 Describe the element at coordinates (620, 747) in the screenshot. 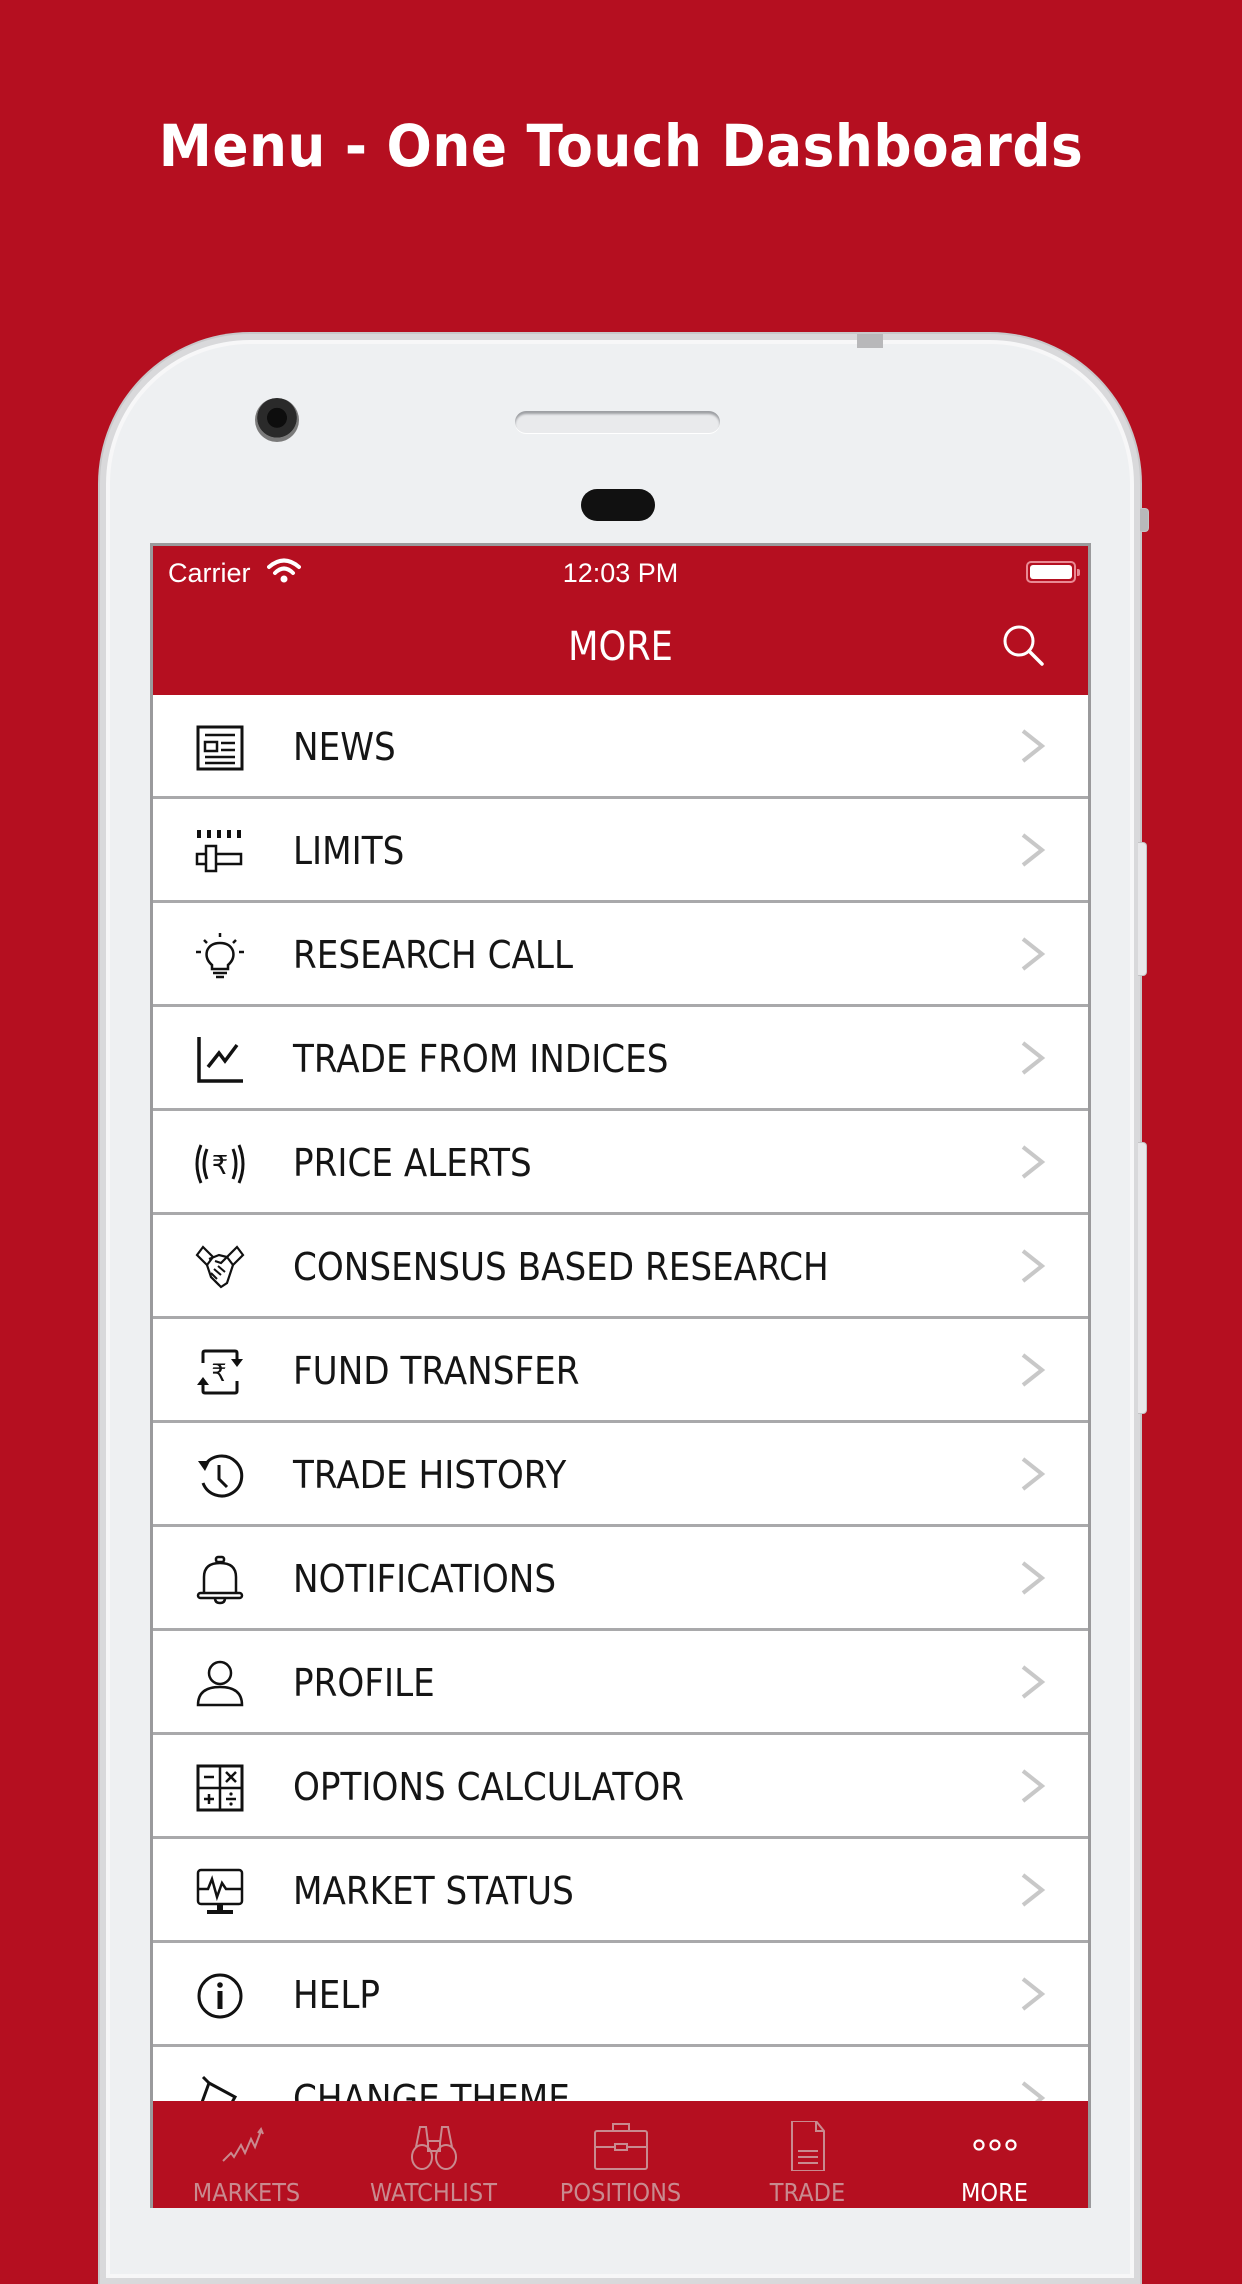

I see `menu-item-news: NEWS` at that location.